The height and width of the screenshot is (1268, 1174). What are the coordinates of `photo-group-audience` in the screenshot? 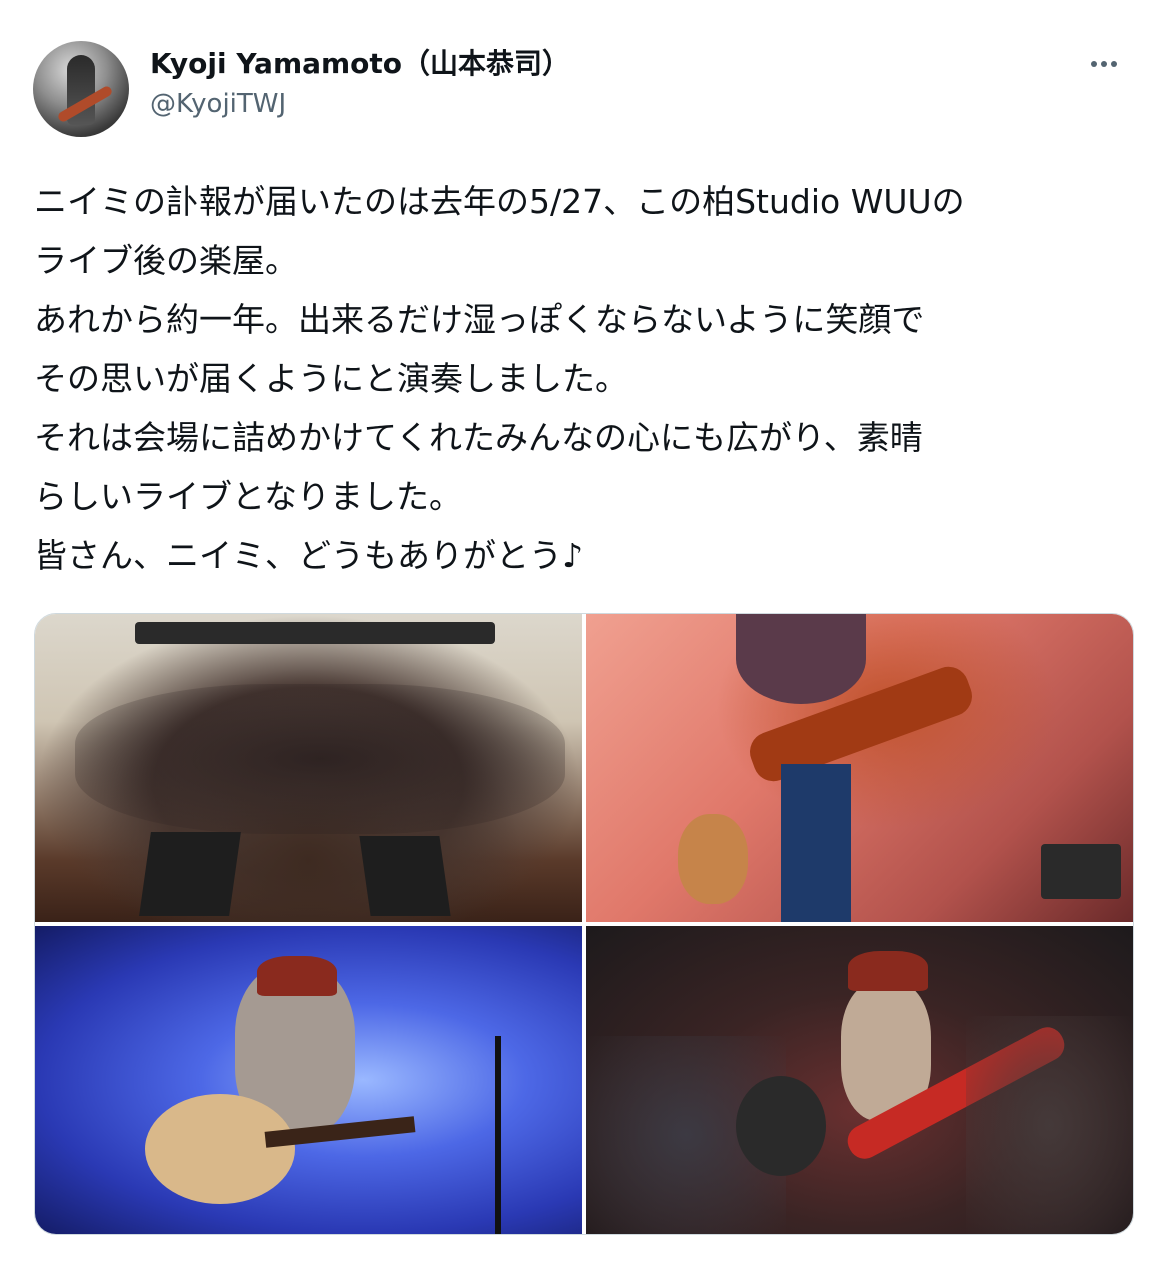 It's located at (308, 768).